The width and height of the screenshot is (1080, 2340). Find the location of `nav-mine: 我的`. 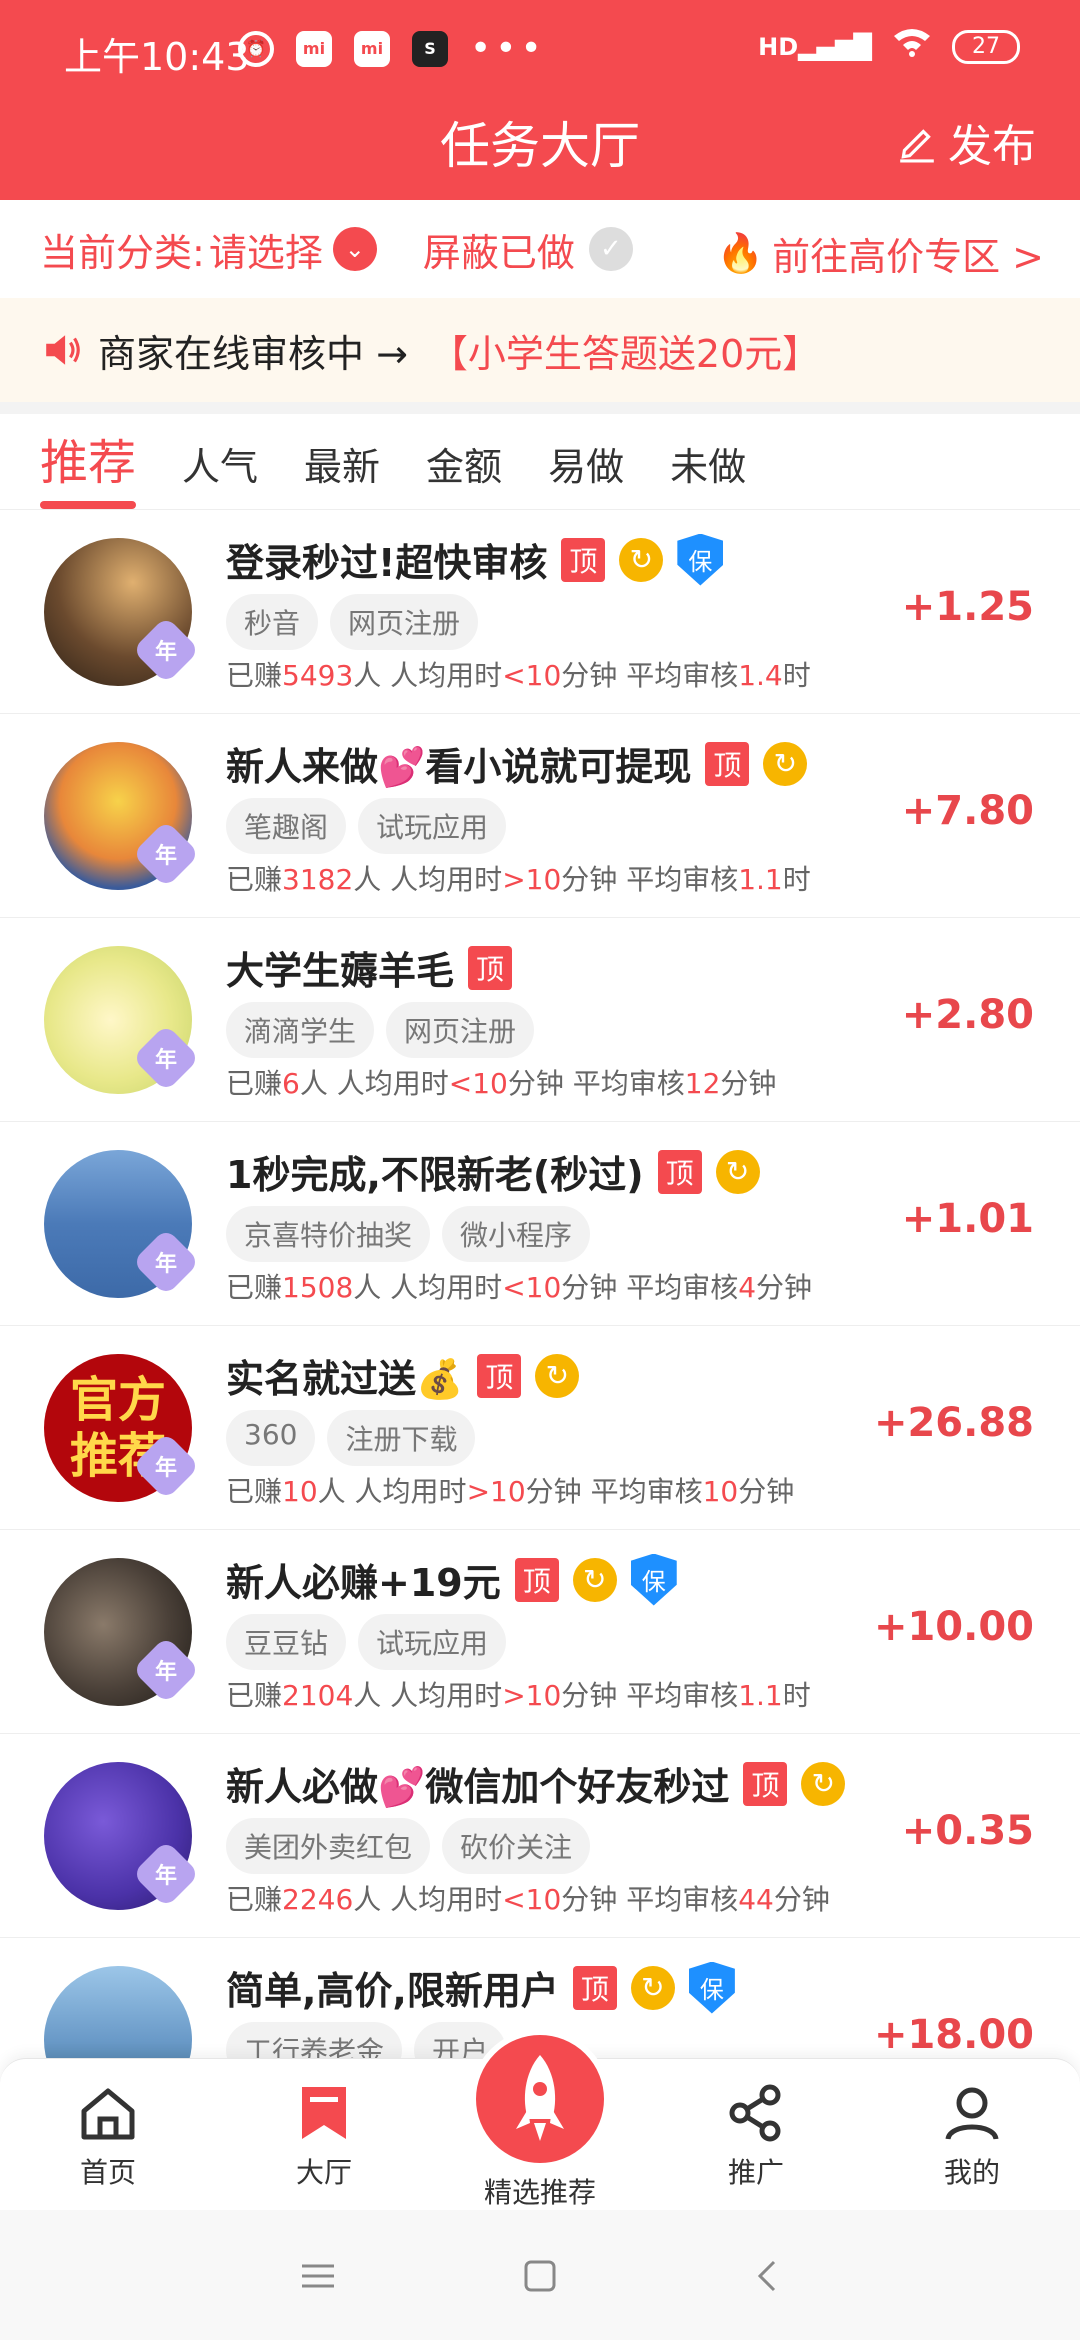

nav-mine: 我的 is located at coordinates (972, 2136).